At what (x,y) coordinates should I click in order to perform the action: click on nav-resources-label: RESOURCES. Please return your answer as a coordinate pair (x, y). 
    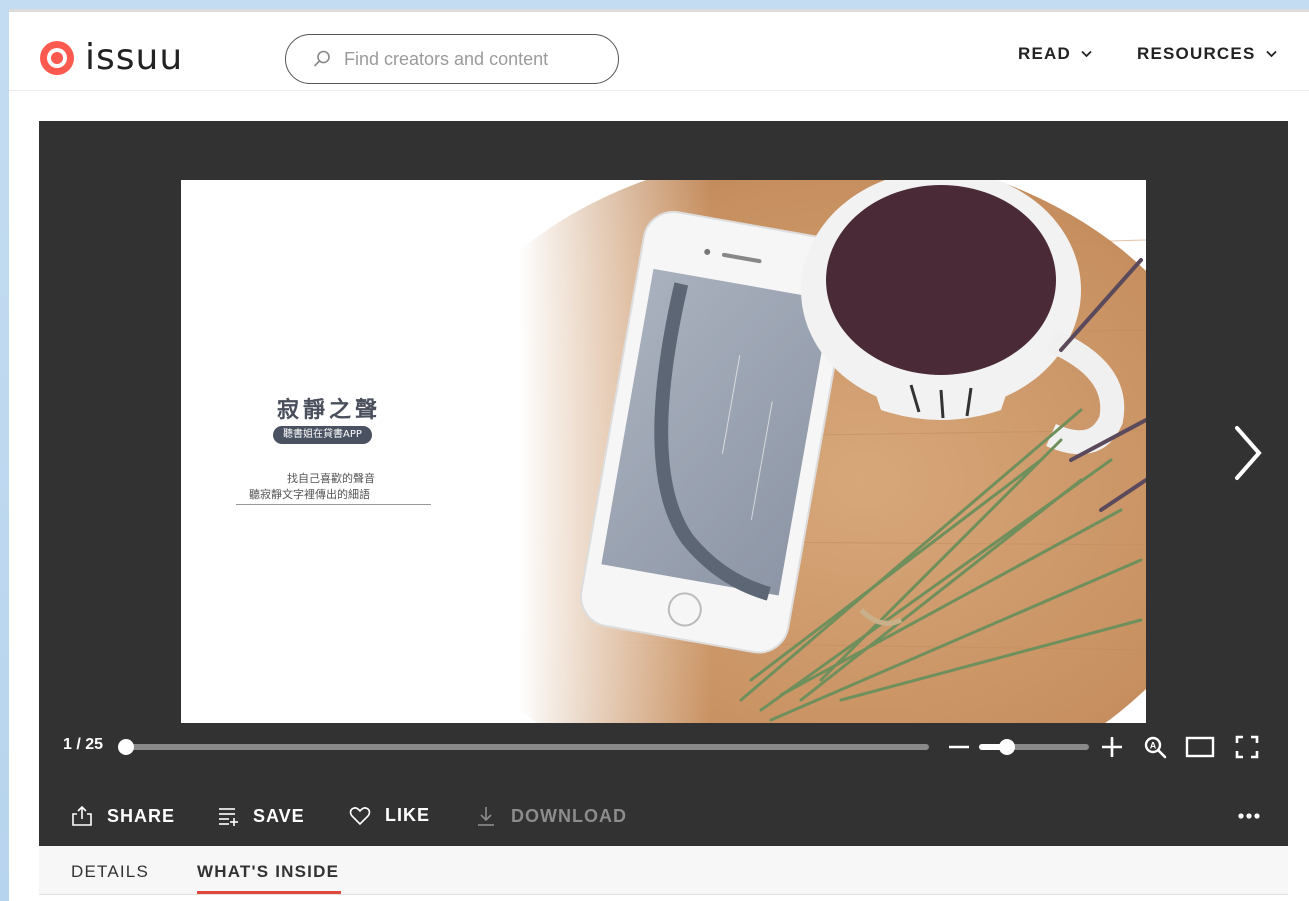
    Looking at the image, I should click on (1196, 53).